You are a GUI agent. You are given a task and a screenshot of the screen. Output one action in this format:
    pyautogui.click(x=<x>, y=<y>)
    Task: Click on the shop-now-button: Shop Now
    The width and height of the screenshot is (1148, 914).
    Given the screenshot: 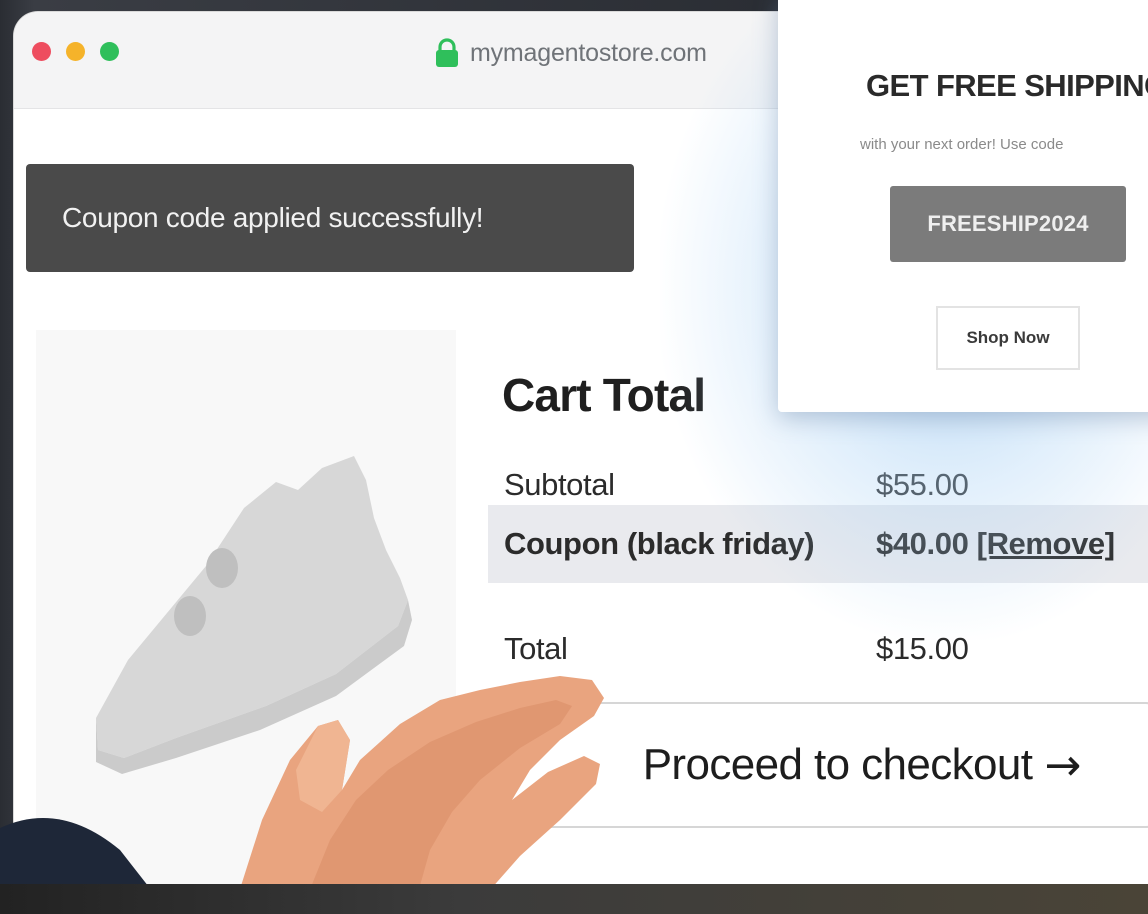 What is the action you would take?
    pyautogui.click(x=1008, y=338)
    